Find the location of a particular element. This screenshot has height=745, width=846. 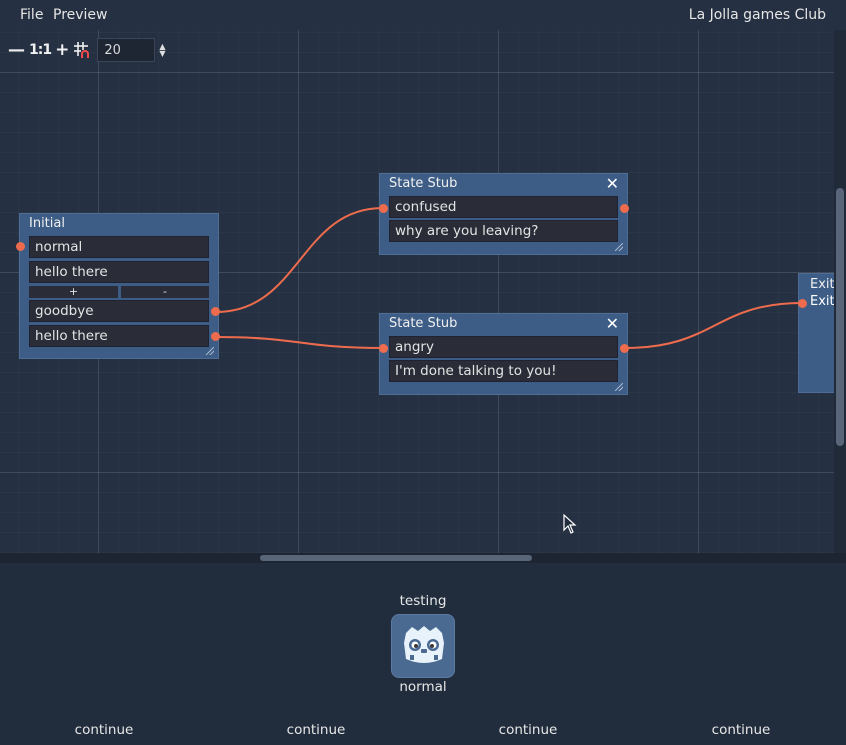

graph-toolbar: — 1:1 + ▲ ▼ is located at coordinates (87, 50).